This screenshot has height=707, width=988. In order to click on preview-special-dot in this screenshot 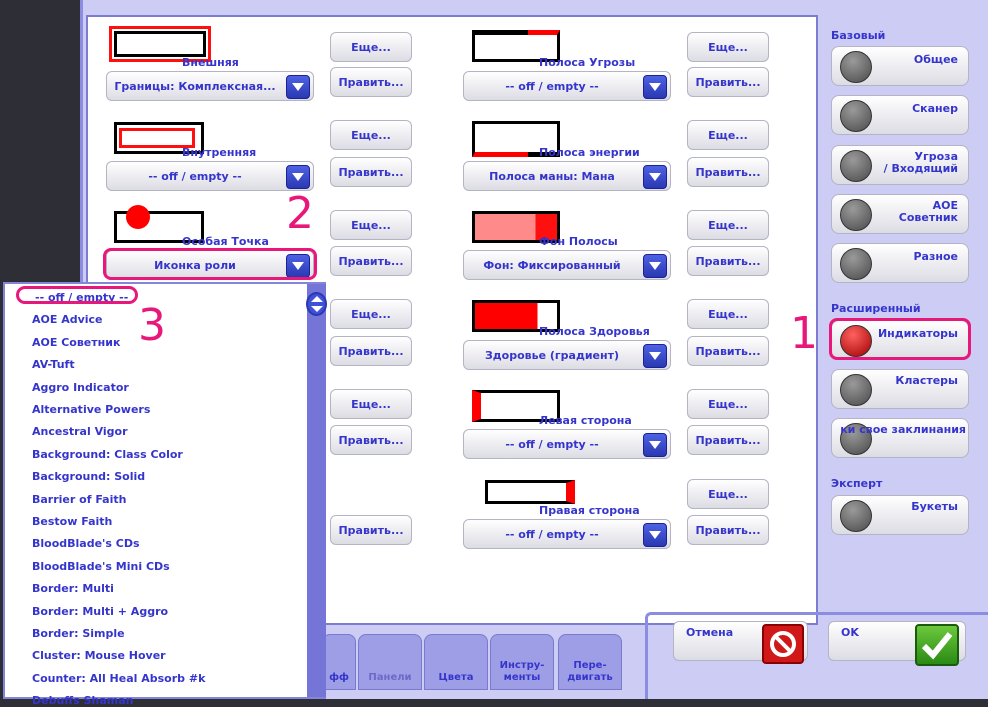, I will do `click(138, 217)`.